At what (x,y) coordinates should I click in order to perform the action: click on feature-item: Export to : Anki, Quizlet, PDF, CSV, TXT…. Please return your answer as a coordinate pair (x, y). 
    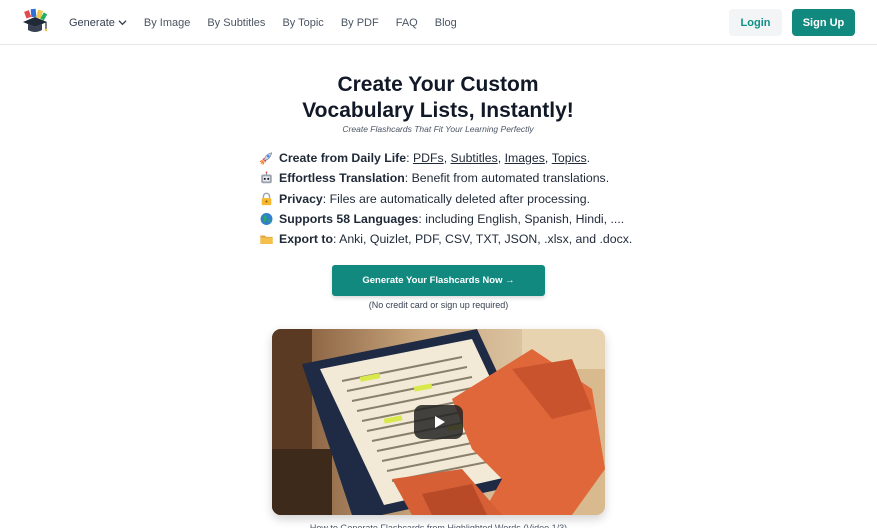
    Looking at the image, I should click on (459, 239).